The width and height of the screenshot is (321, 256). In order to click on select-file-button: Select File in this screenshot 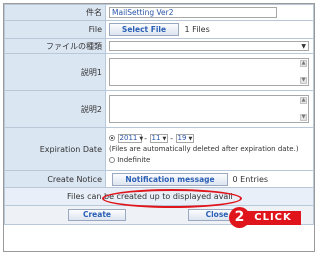, I will do `click(144, 29)`.